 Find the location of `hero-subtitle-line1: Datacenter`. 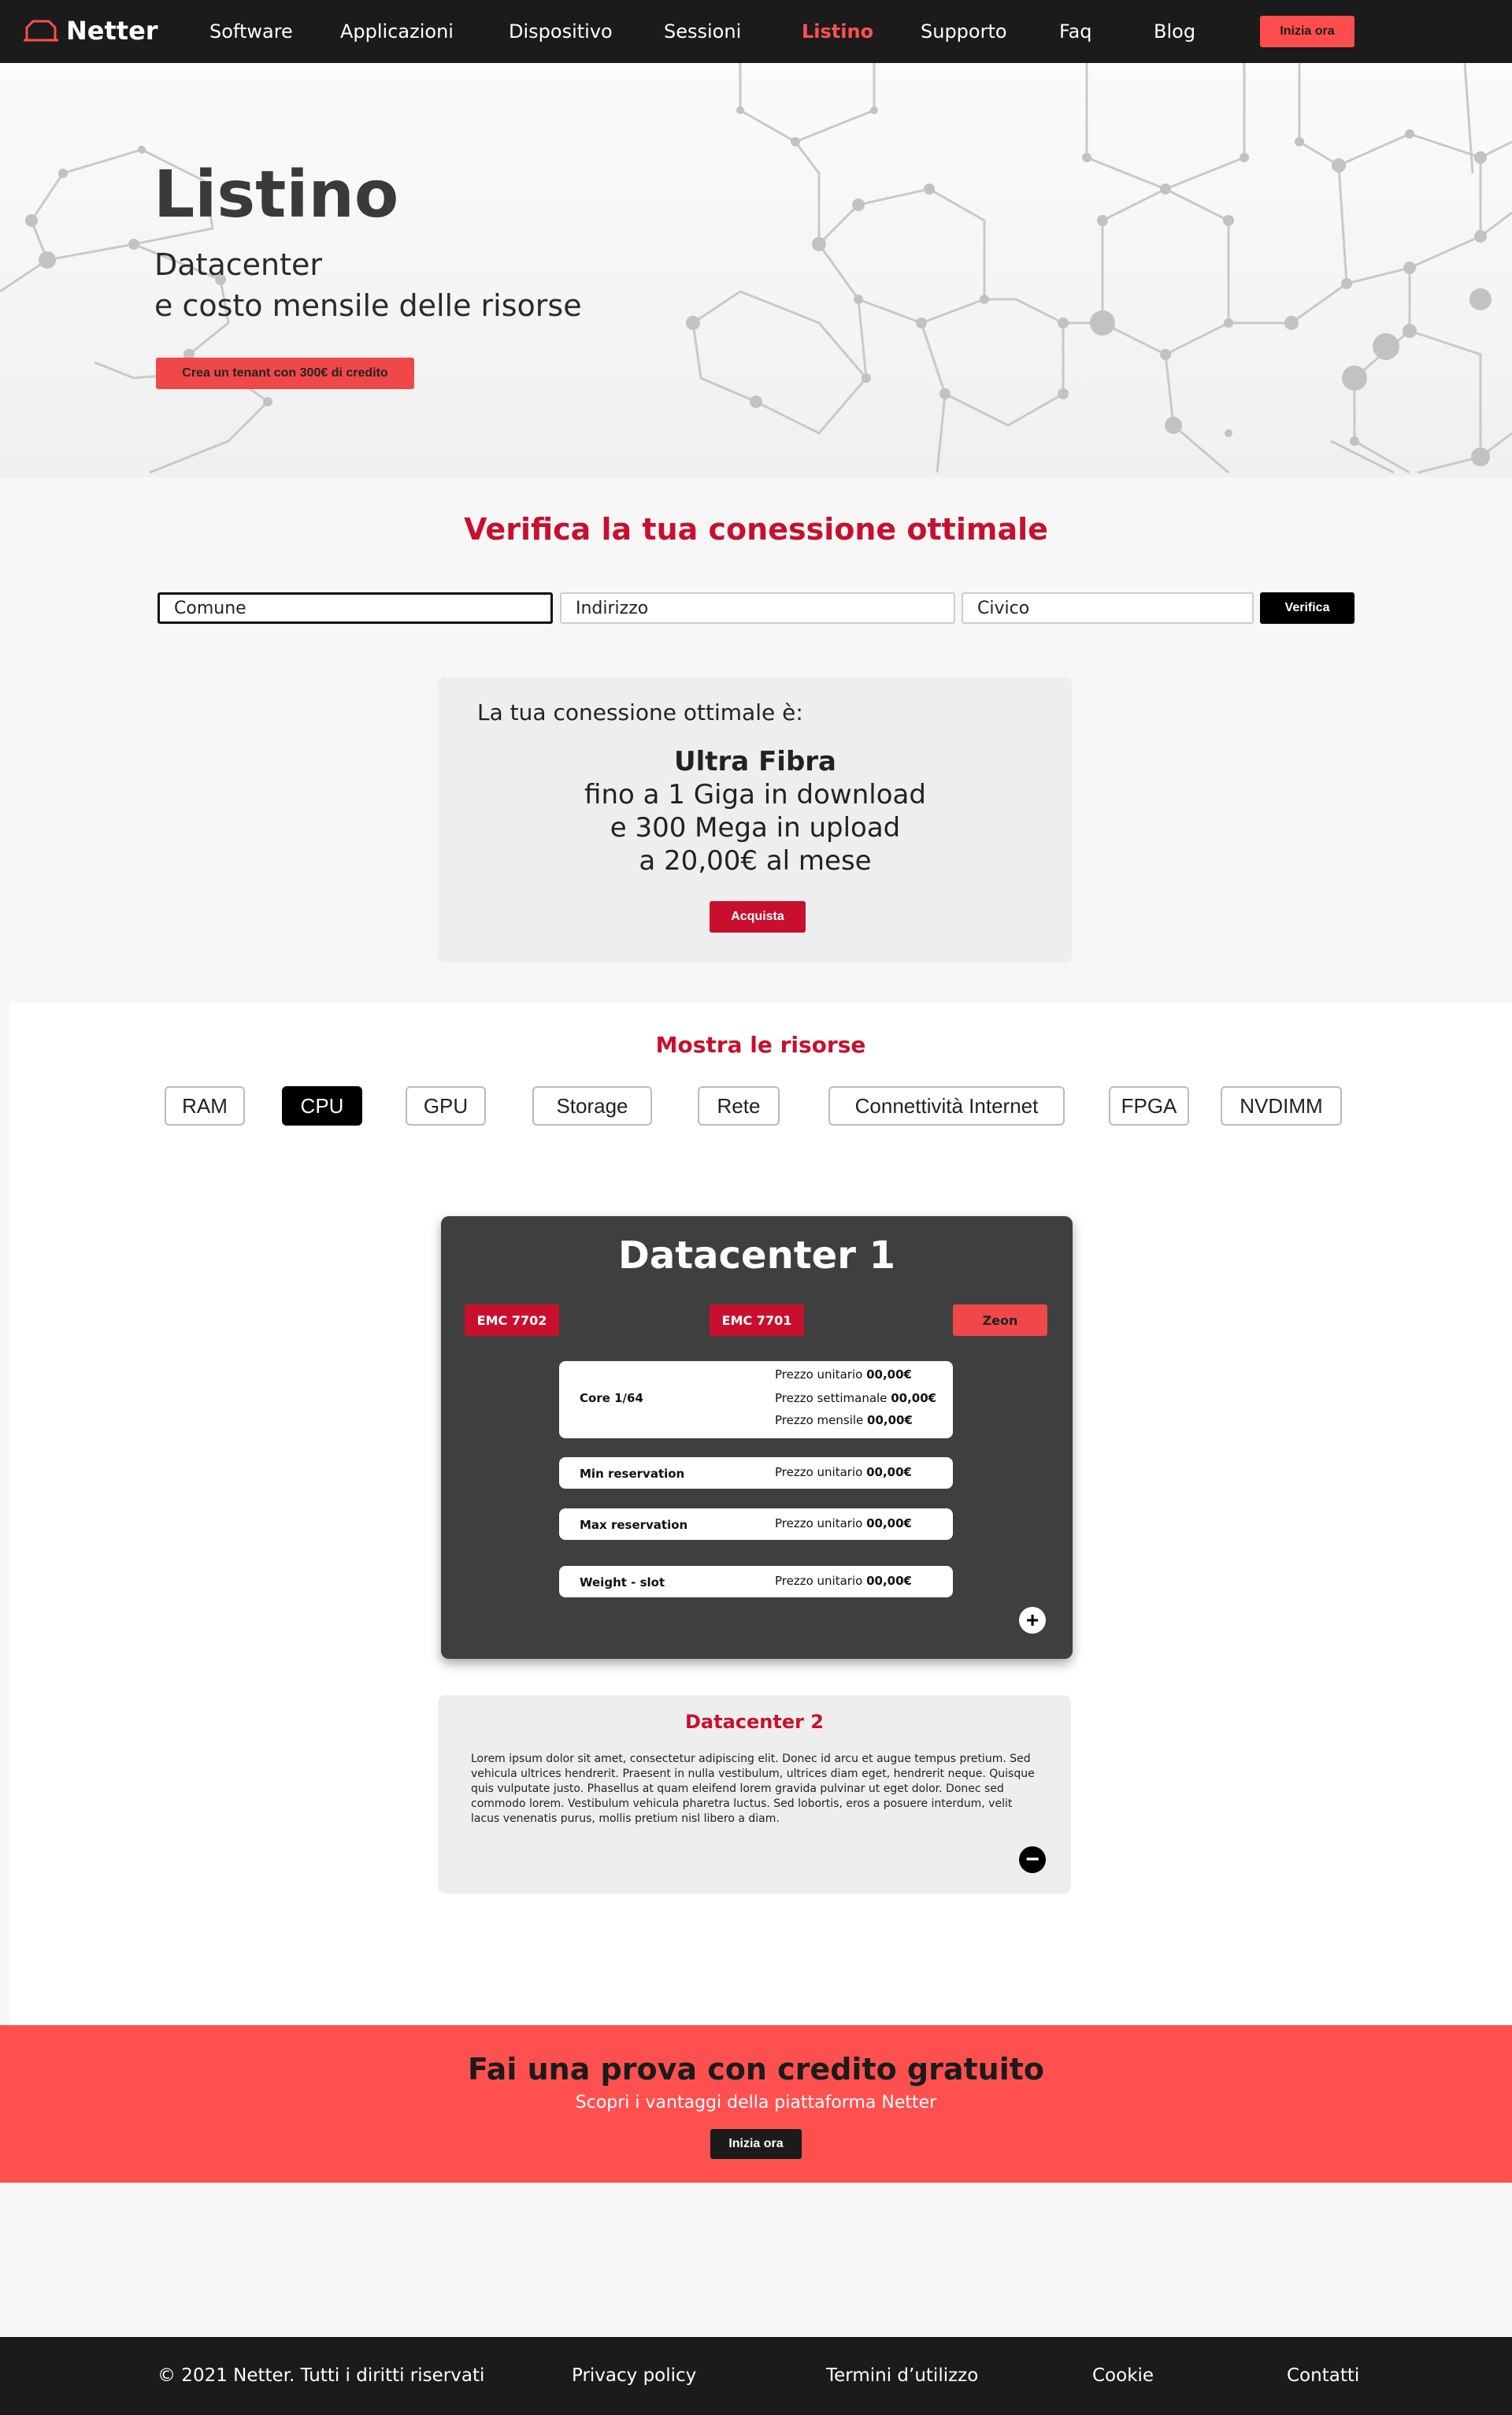

hero-subtitle-line1: Datacenter is located at coordinates (238, 264).